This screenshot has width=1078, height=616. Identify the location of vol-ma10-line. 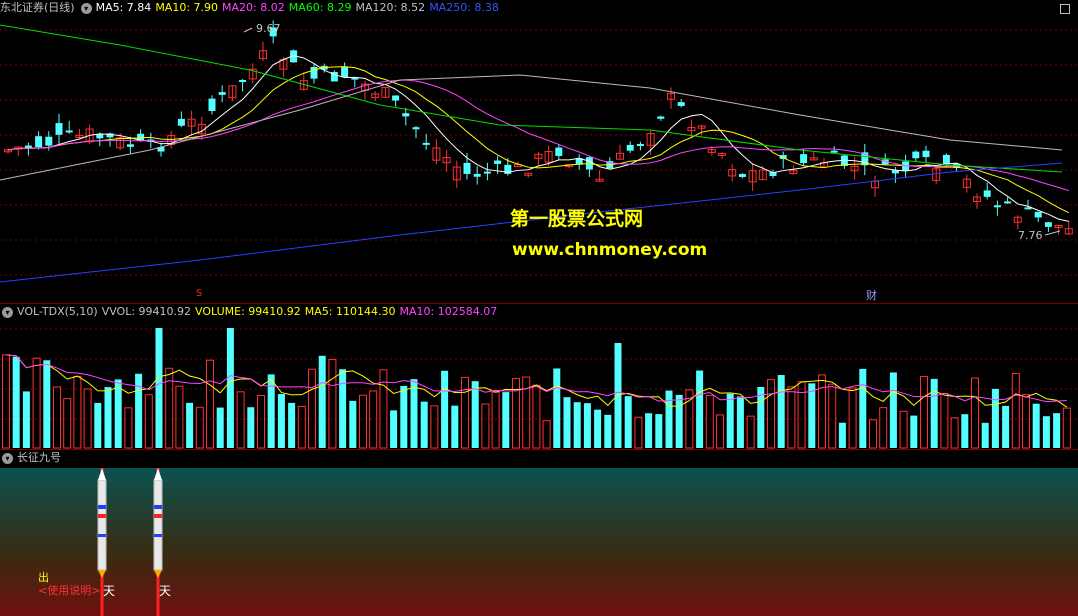
(536, 378).